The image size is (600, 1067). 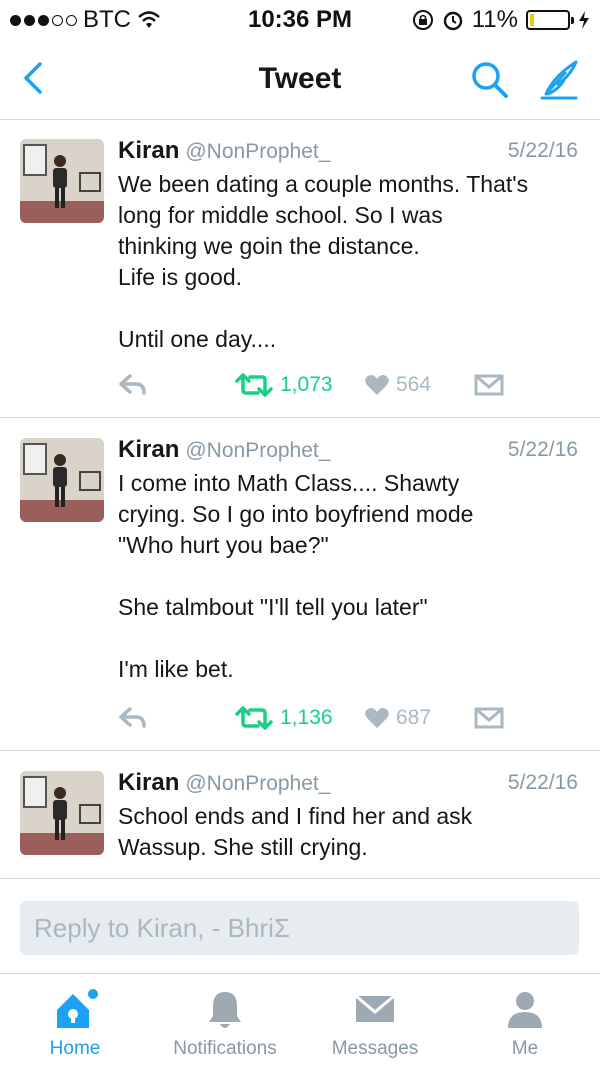 What do you see at coordinates (414, 384) in the screenshot?
I see `like-count: 564` at bounding box center [414, 384].